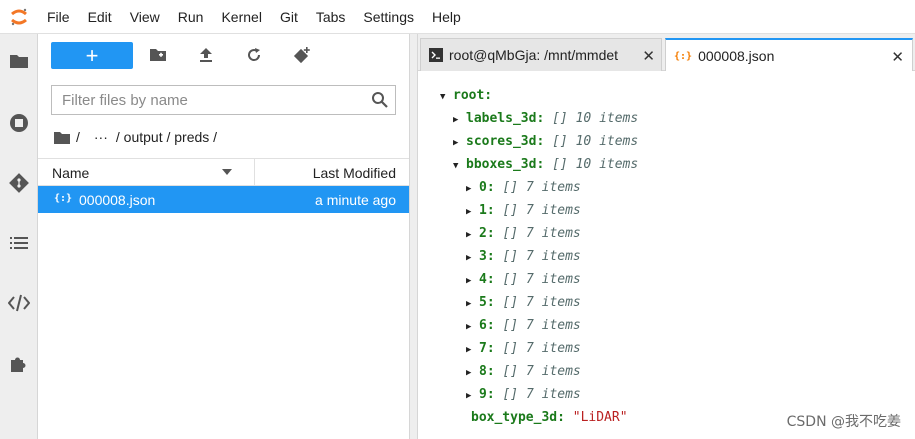  I want to click on json-key: 3:, so click(487, 256).